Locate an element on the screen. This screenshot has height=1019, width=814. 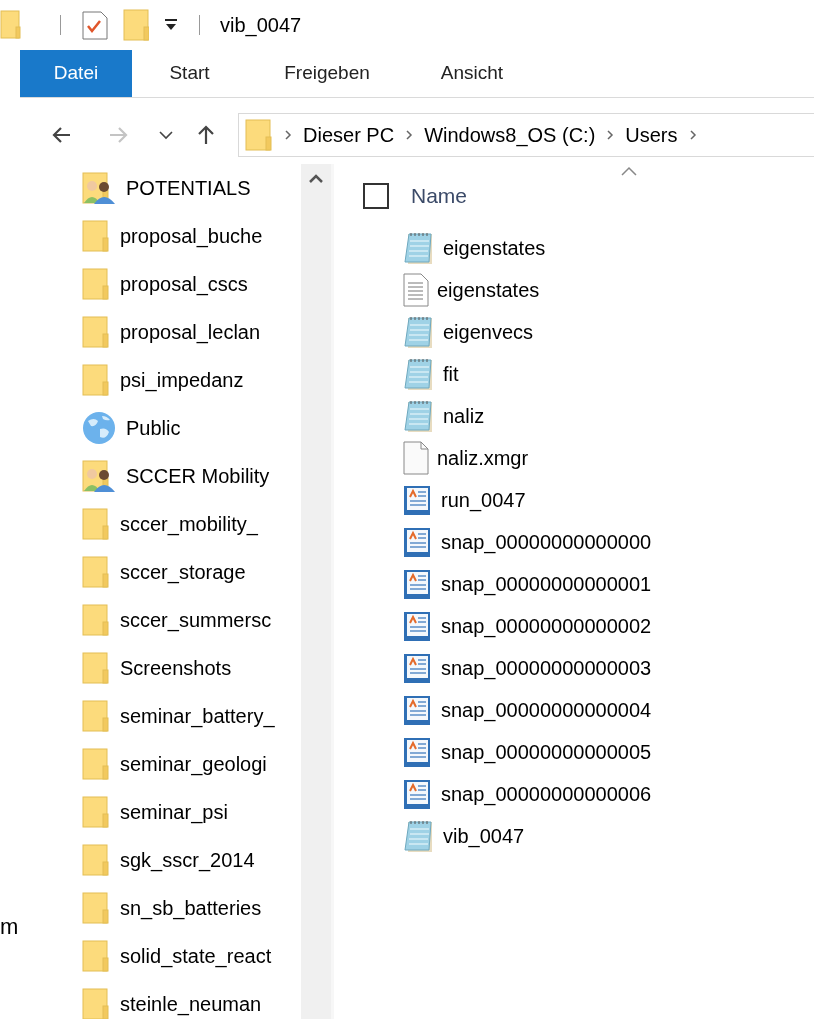
file-name: snap_00000000000000 is located at coordinates (546, 542).